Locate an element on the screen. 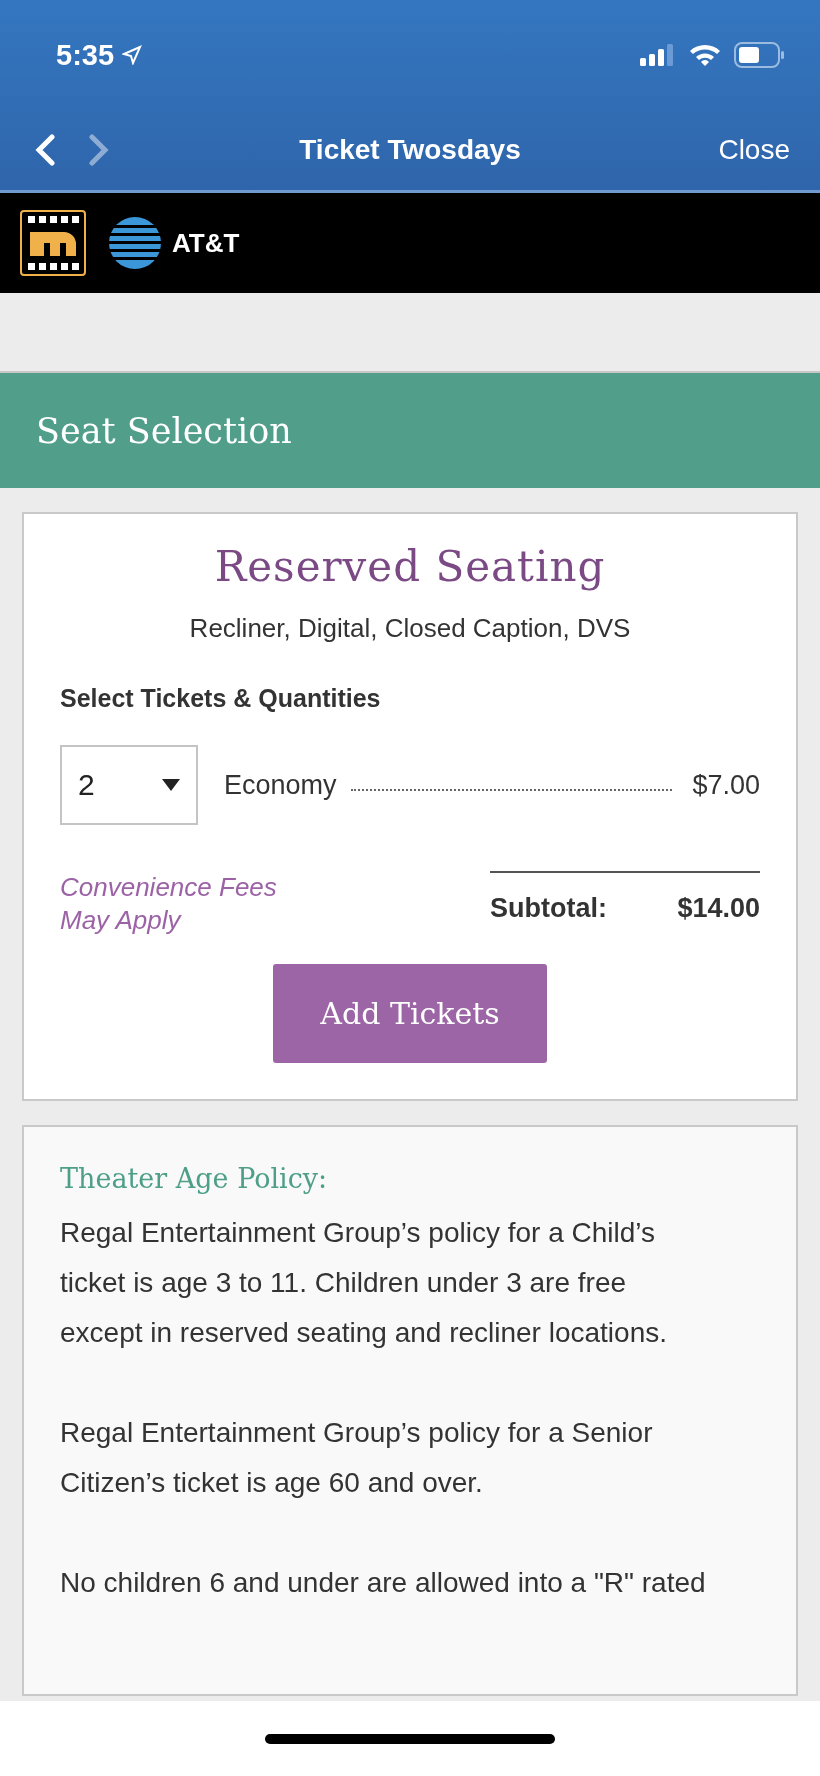 The image size is (820, 1776). fees-note: Convenience Fees May Apply is located at coordinates (168, 903).